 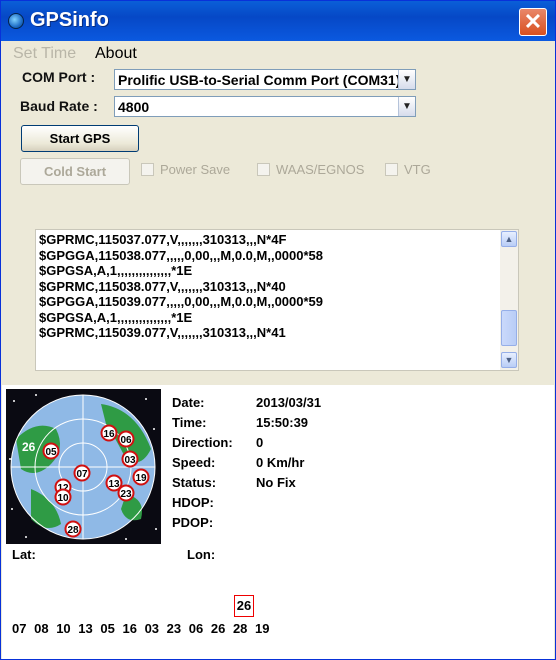 What do you see at coordinates (194, 482) in the screenshot?
I see `status-label: Status:` at bounding box center [194, 482].